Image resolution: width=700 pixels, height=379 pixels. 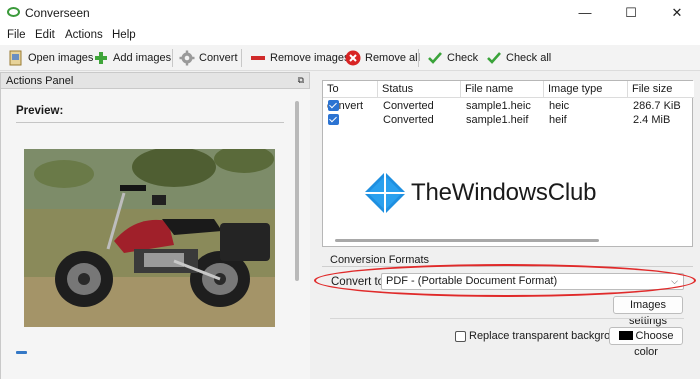 What do you see at coordinates (350, 96) in the screenshot?
I see `column-header-to-convert: To convert` at bounding box center [350, 96].